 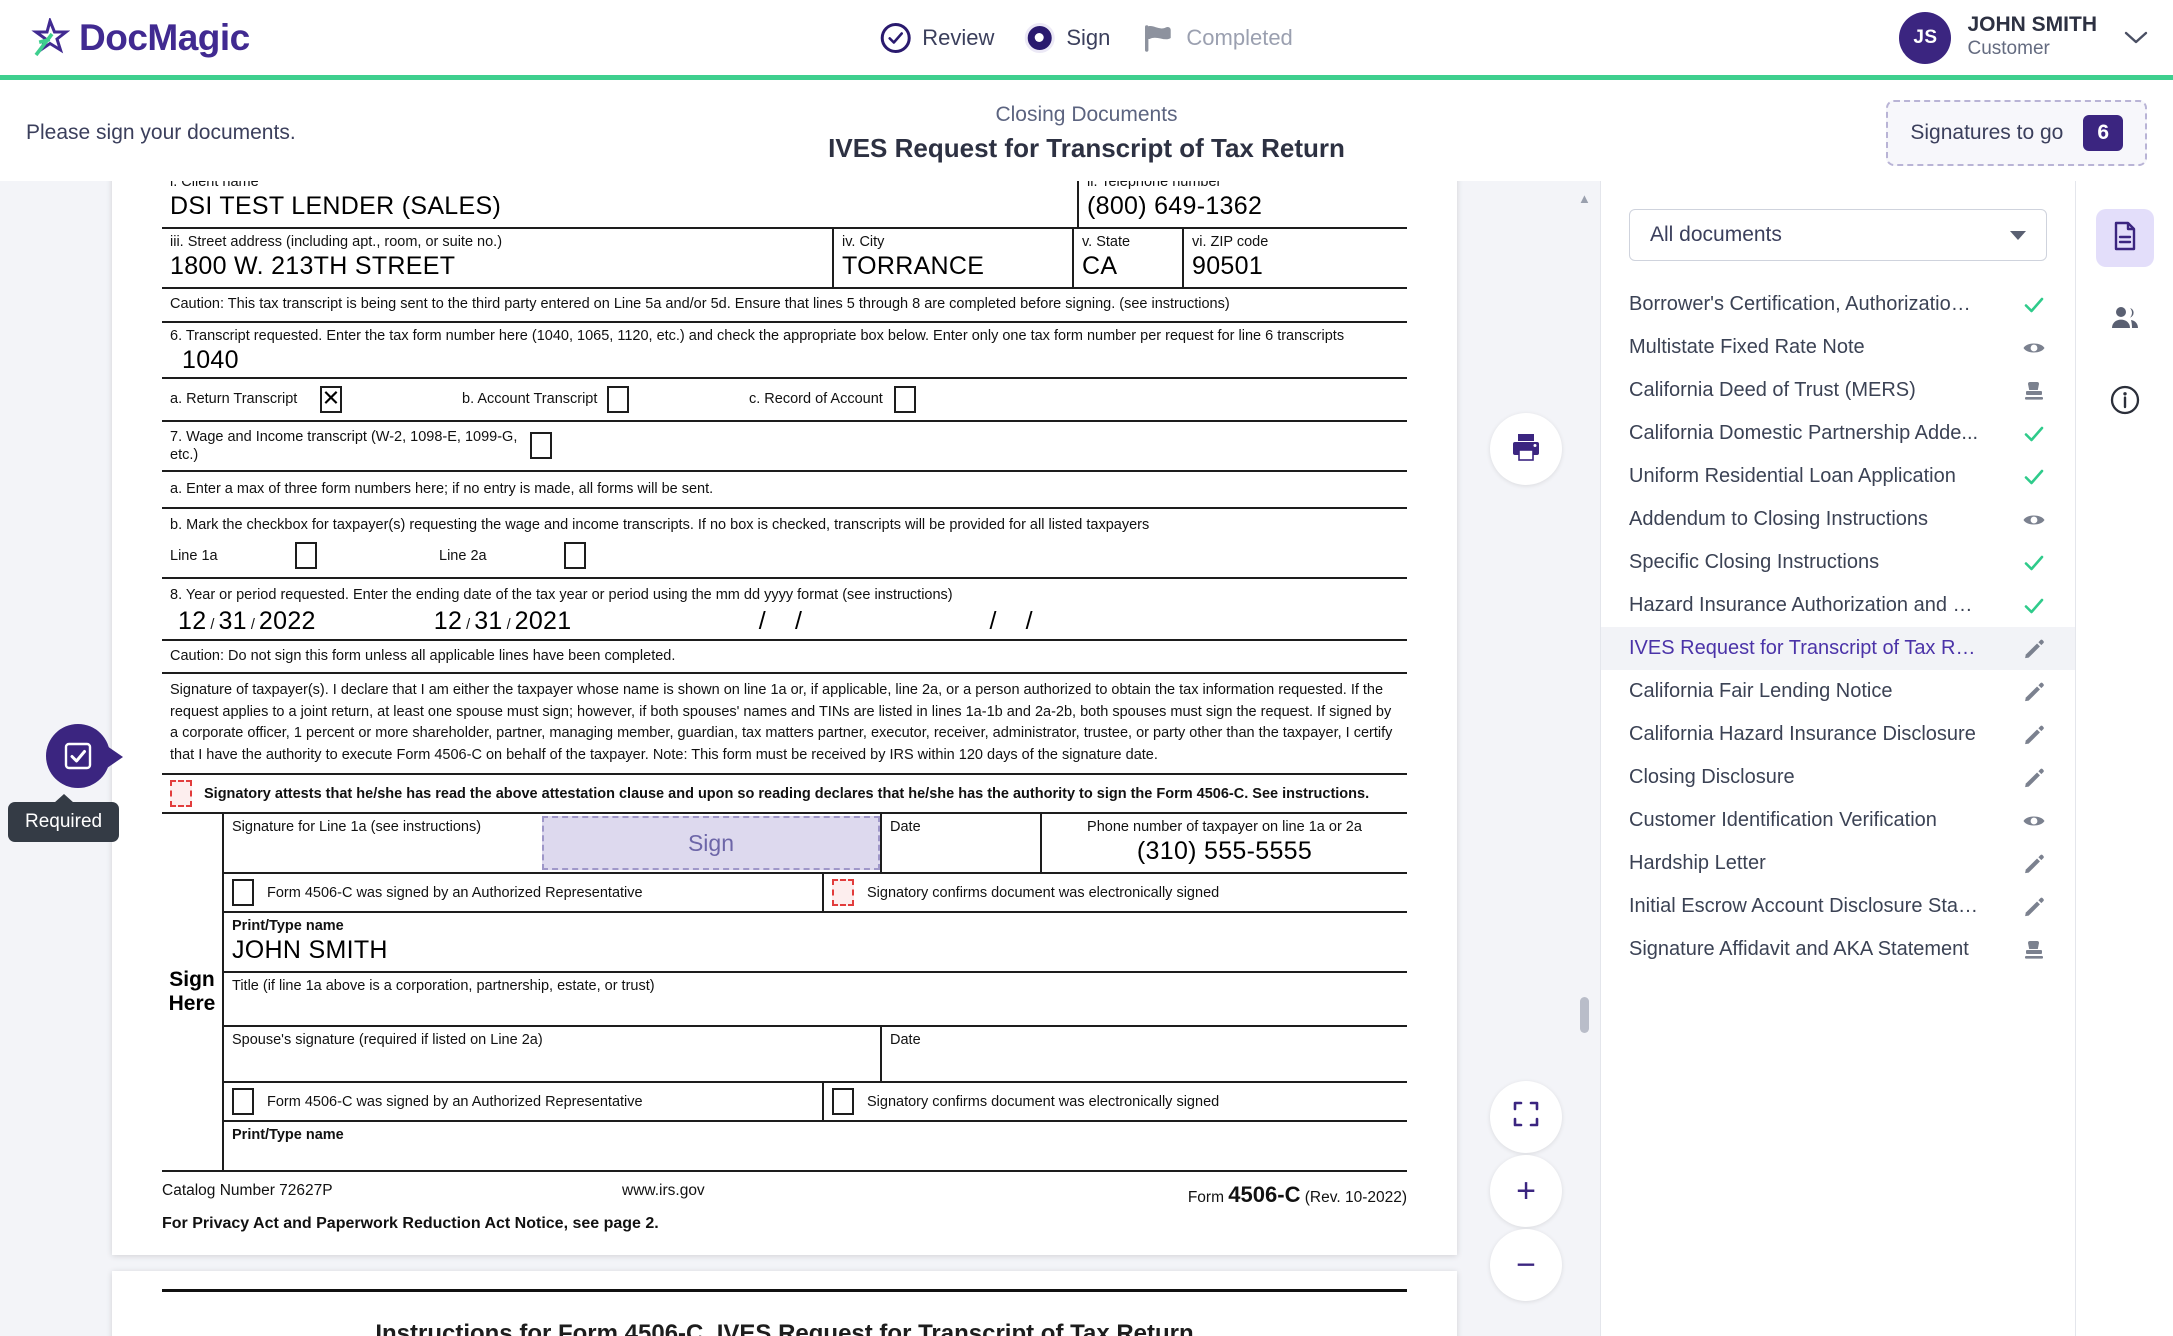 I want to click on viewer-scrollbar: ▲, so click(x=1584, y=758).